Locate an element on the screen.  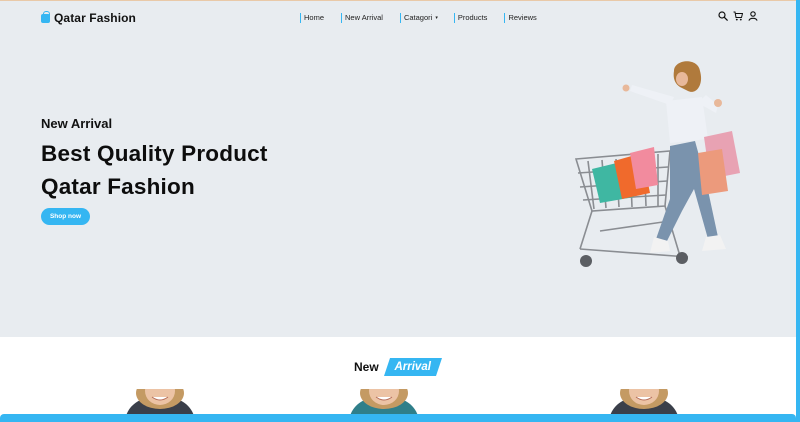
scrollbar is located at coordinates (798, 211).